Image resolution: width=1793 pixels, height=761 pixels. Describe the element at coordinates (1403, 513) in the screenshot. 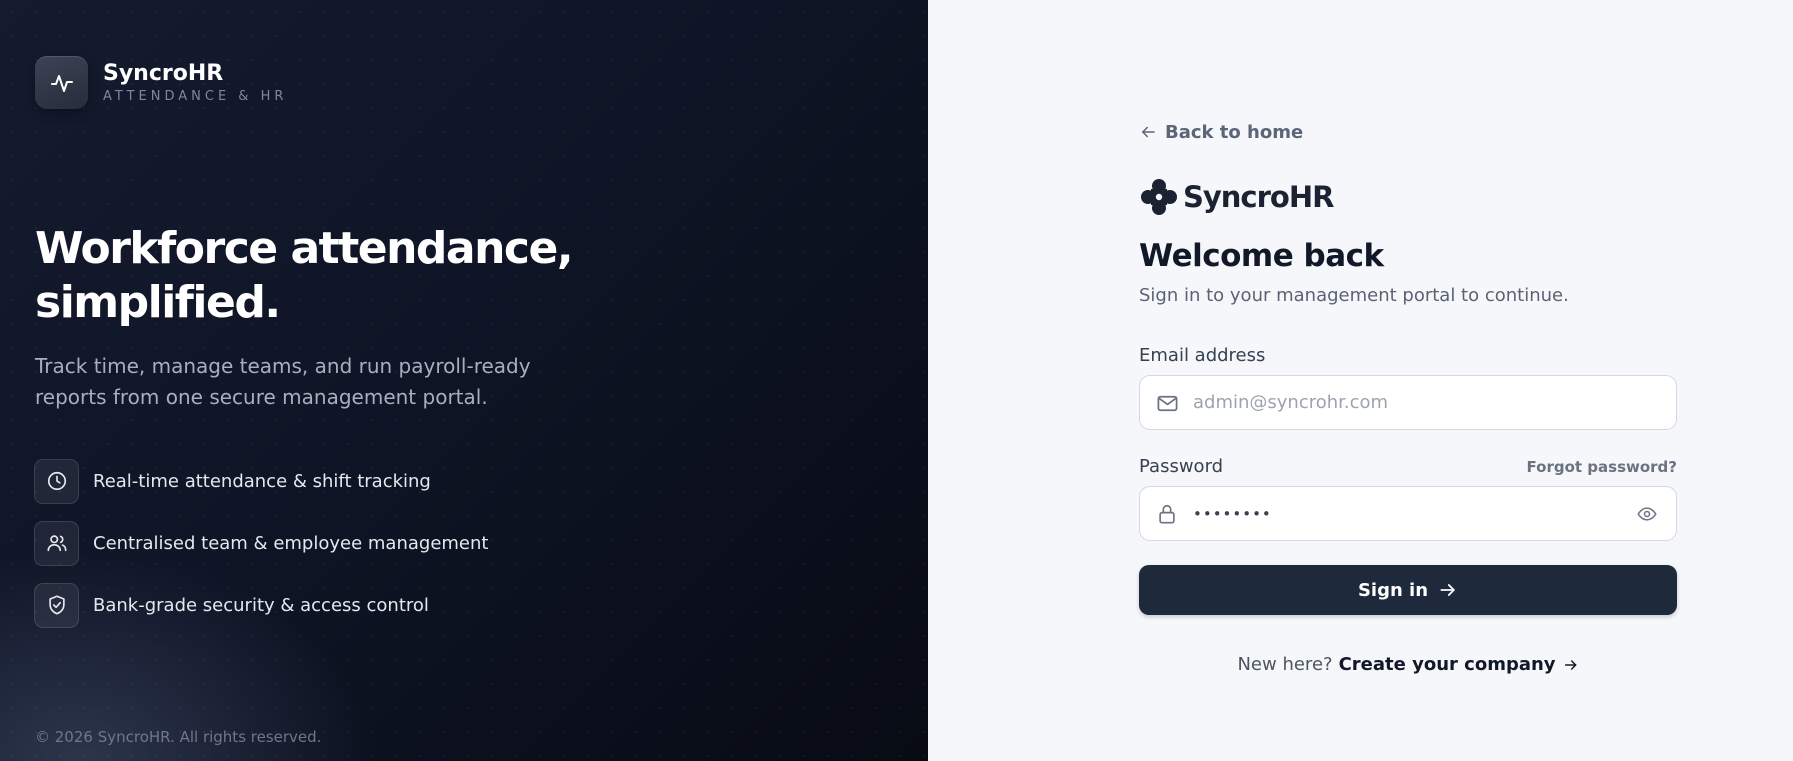

I see `password-input` at that location.